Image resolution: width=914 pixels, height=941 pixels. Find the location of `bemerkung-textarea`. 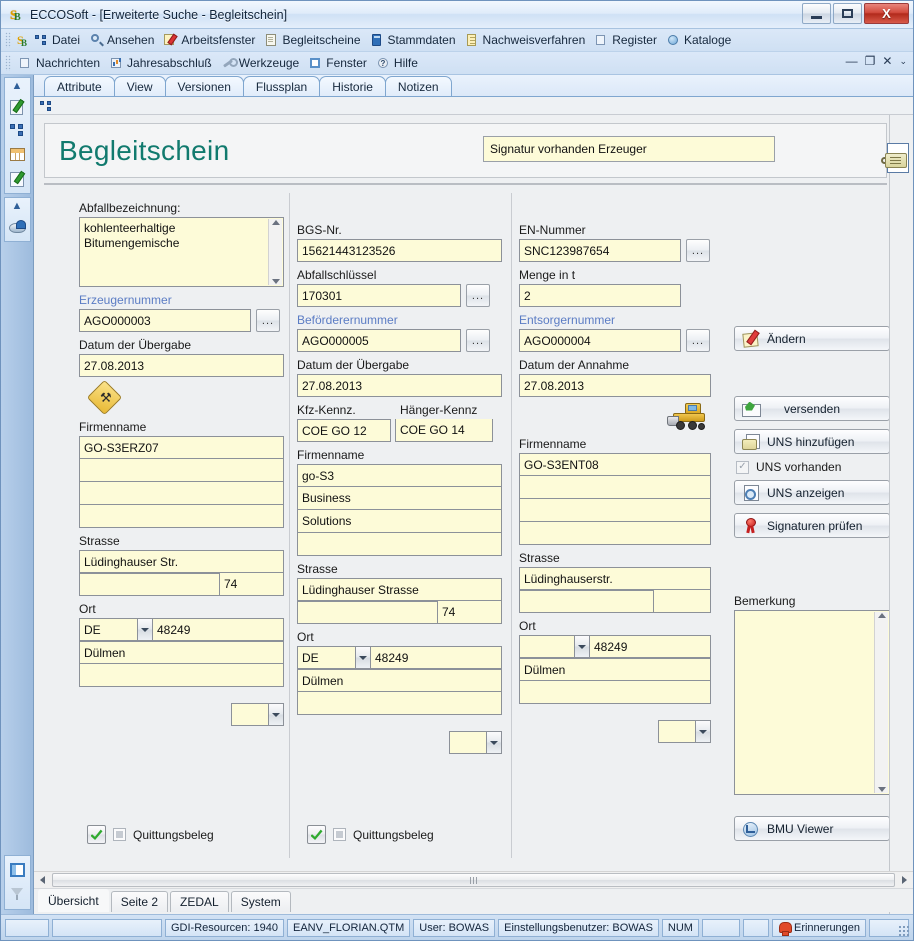

bemerkung-textarea is located at coordinates (812, 702).